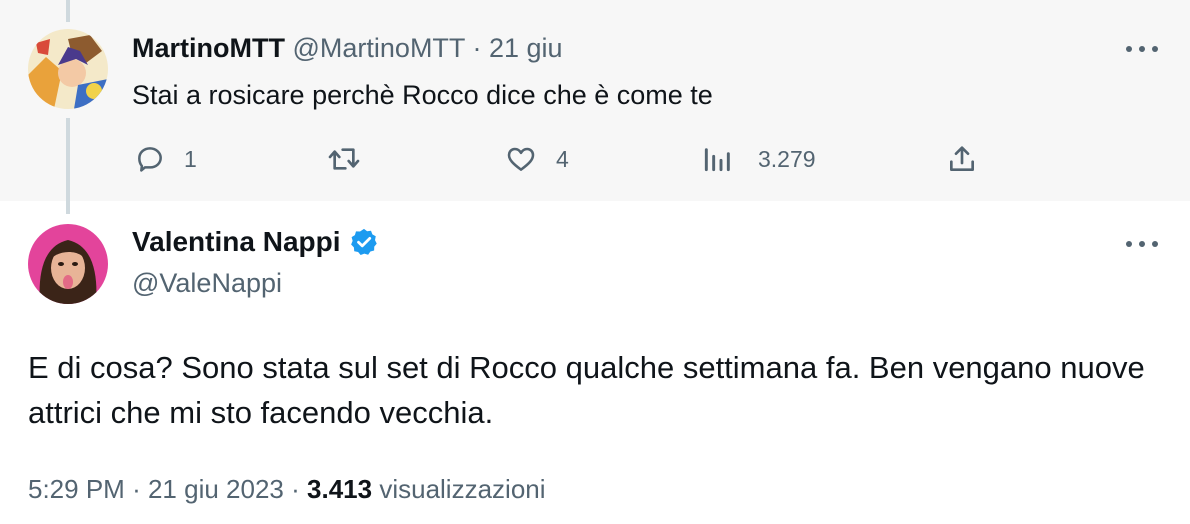  Describe the element at coordinates (68, 166) in the screenshot. I see `thread-connector-line` at that location.